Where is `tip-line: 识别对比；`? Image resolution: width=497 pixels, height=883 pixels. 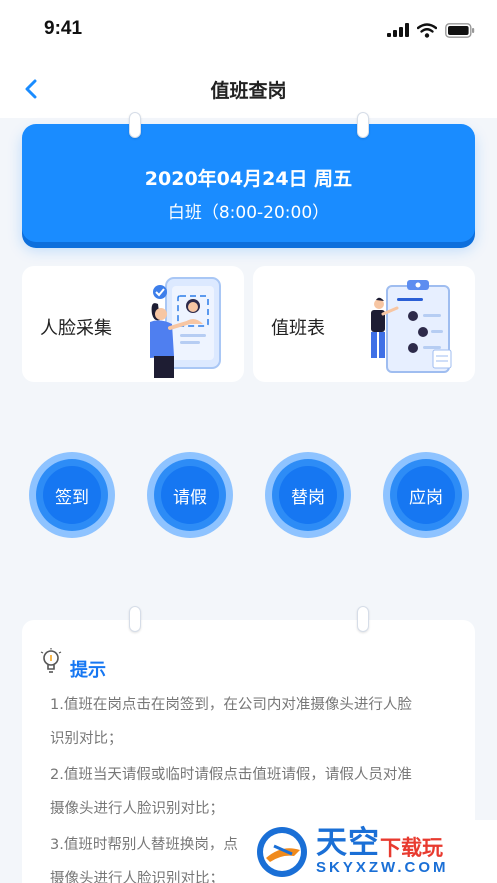
tip-line: 识别对比； is located at coordinates (86, 739).